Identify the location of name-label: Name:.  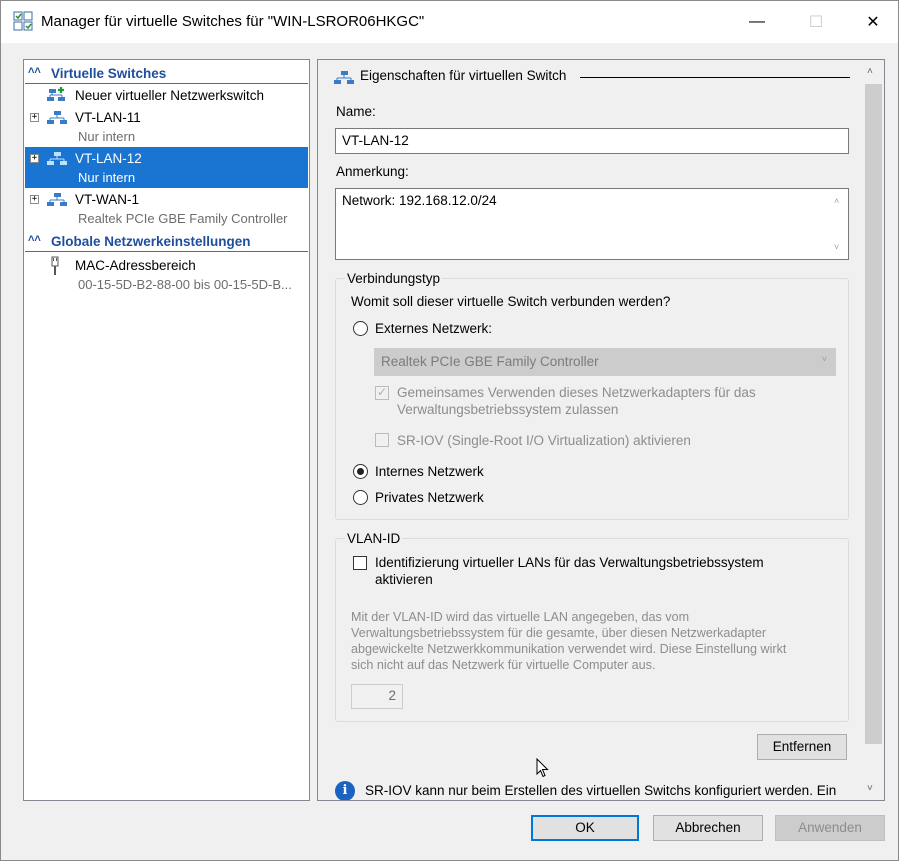
(356, 111).